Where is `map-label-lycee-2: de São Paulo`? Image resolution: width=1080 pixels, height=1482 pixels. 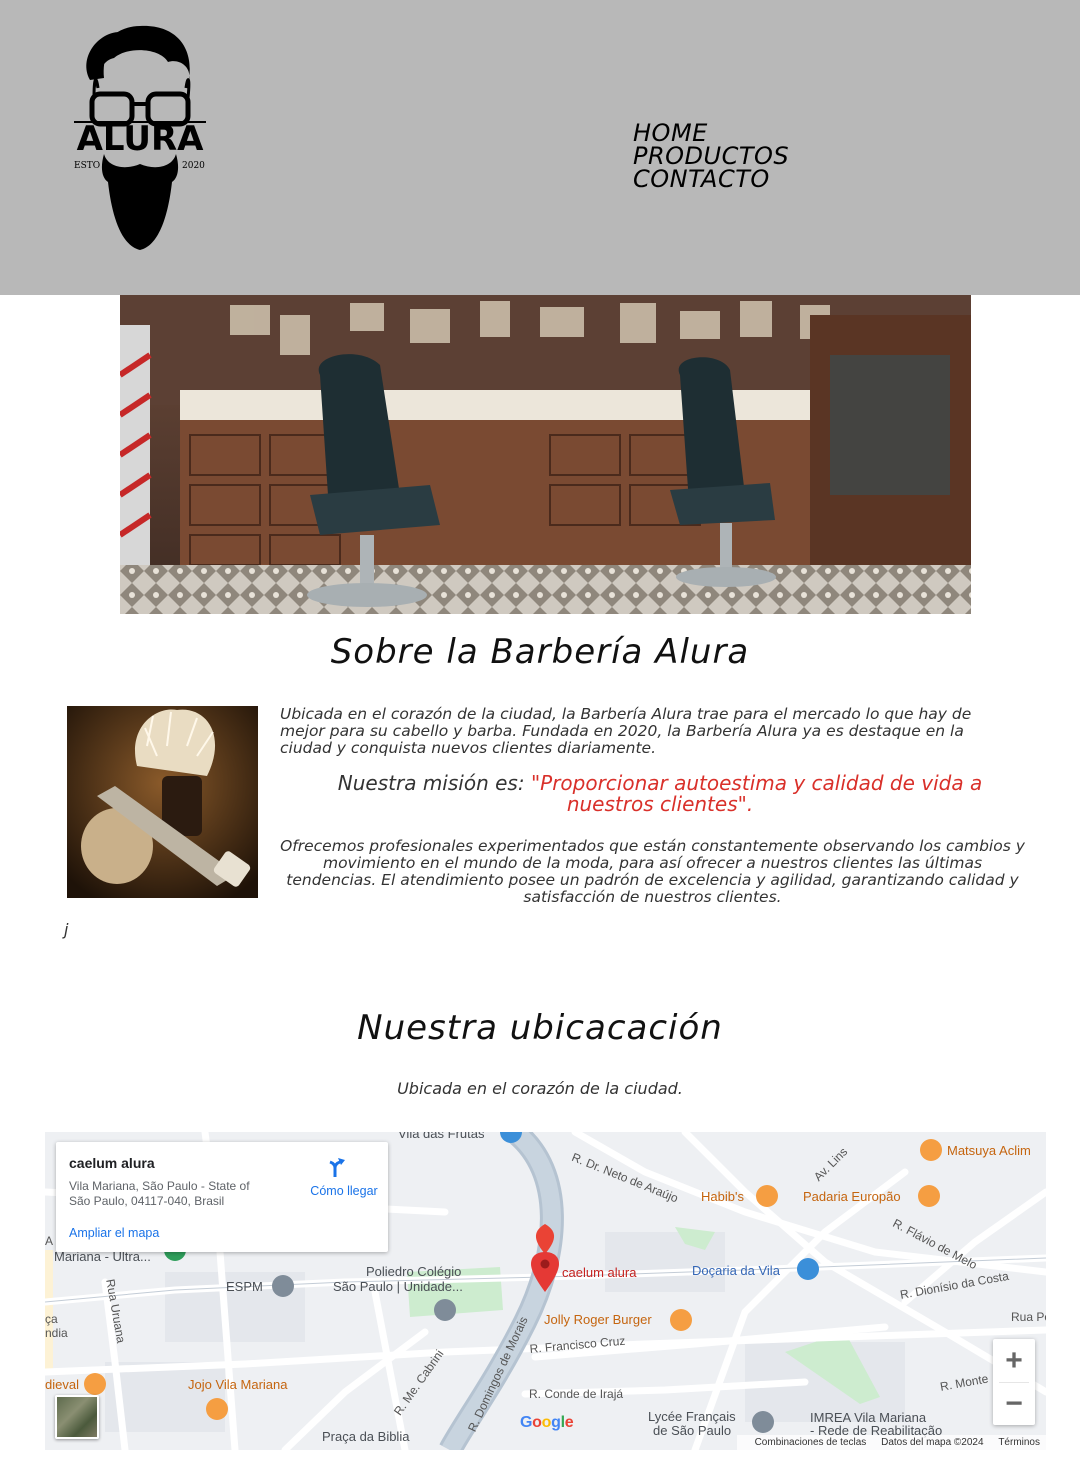 map-label-lycee-2: de São Paulo is located at coordinates (692, 1430).